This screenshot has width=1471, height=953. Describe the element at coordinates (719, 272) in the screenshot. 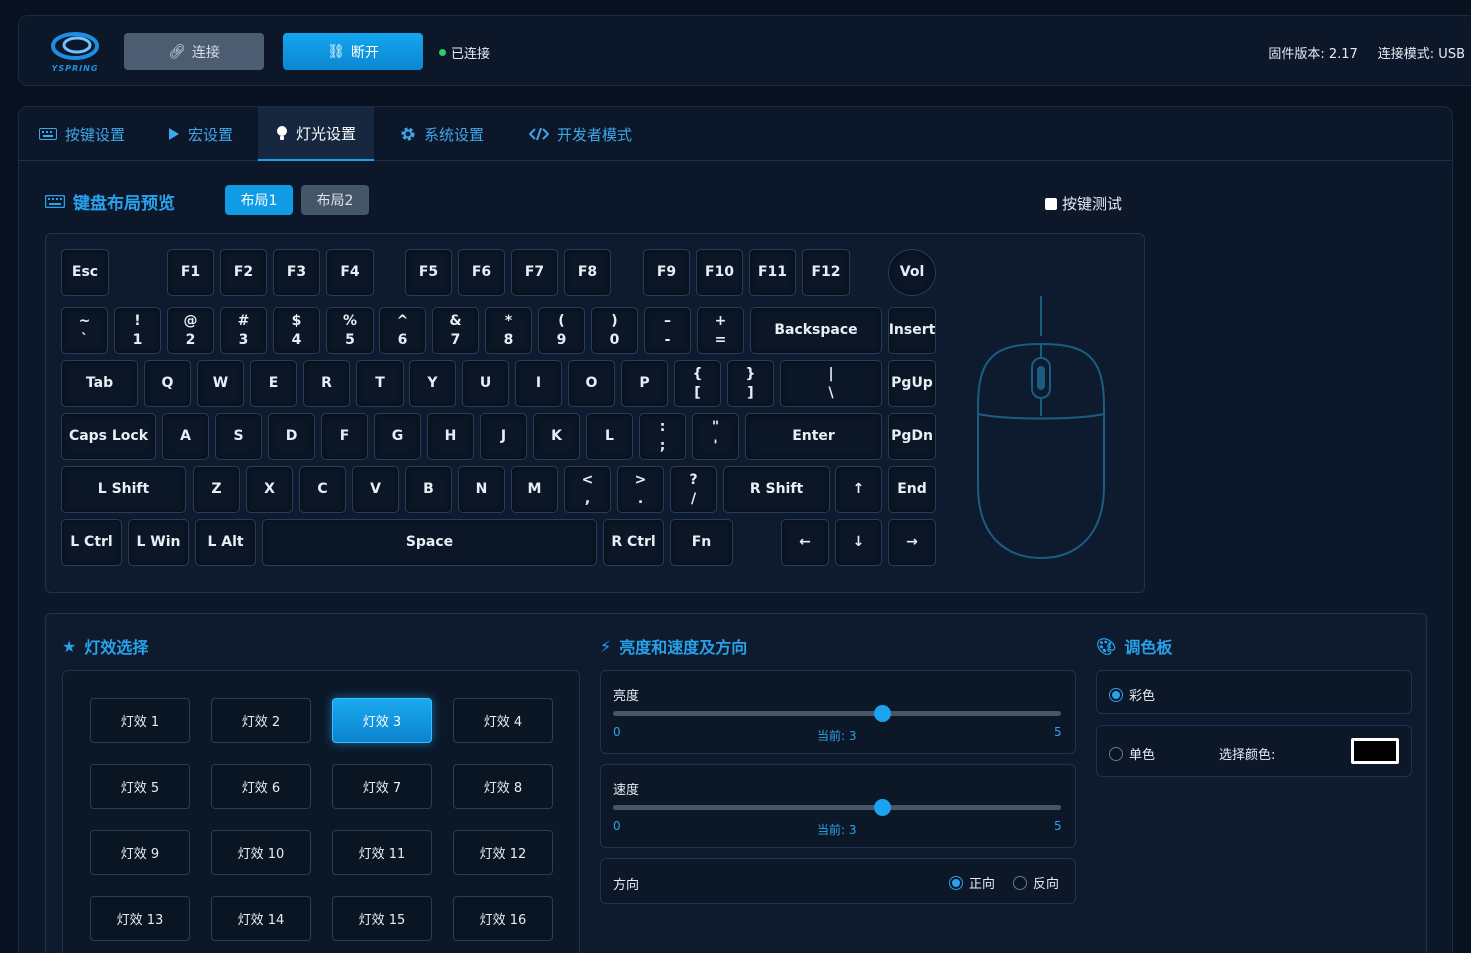

I see `key: F10` at that location.